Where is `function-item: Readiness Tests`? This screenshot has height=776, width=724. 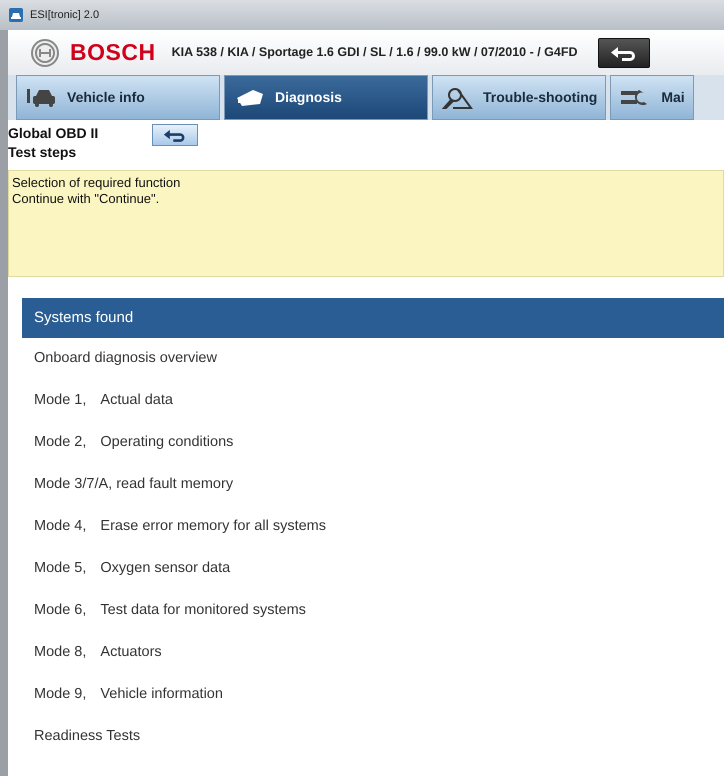
function-item: Readiness Tests is located at coordinates (87, 737).